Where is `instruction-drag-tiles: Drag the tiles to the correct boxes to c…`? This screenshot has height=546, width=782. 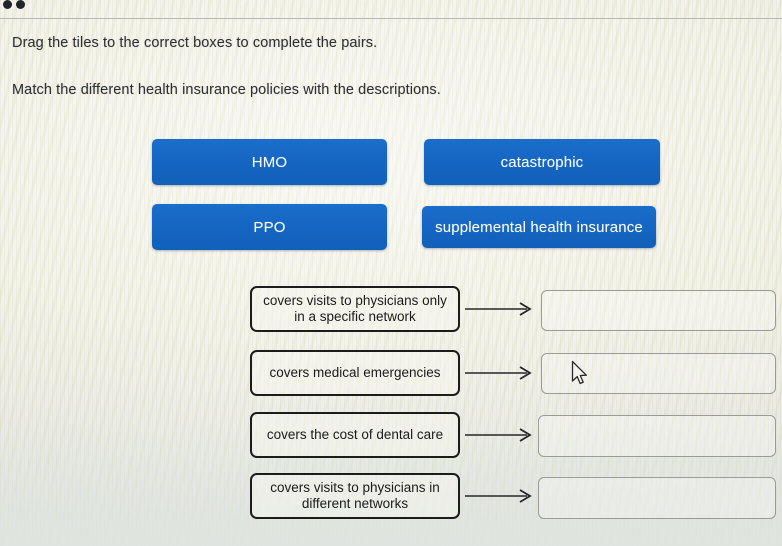 instruction-drag-tiles: Drag the tiles to the correct boxes to c… is located at coordinates (195, 43).